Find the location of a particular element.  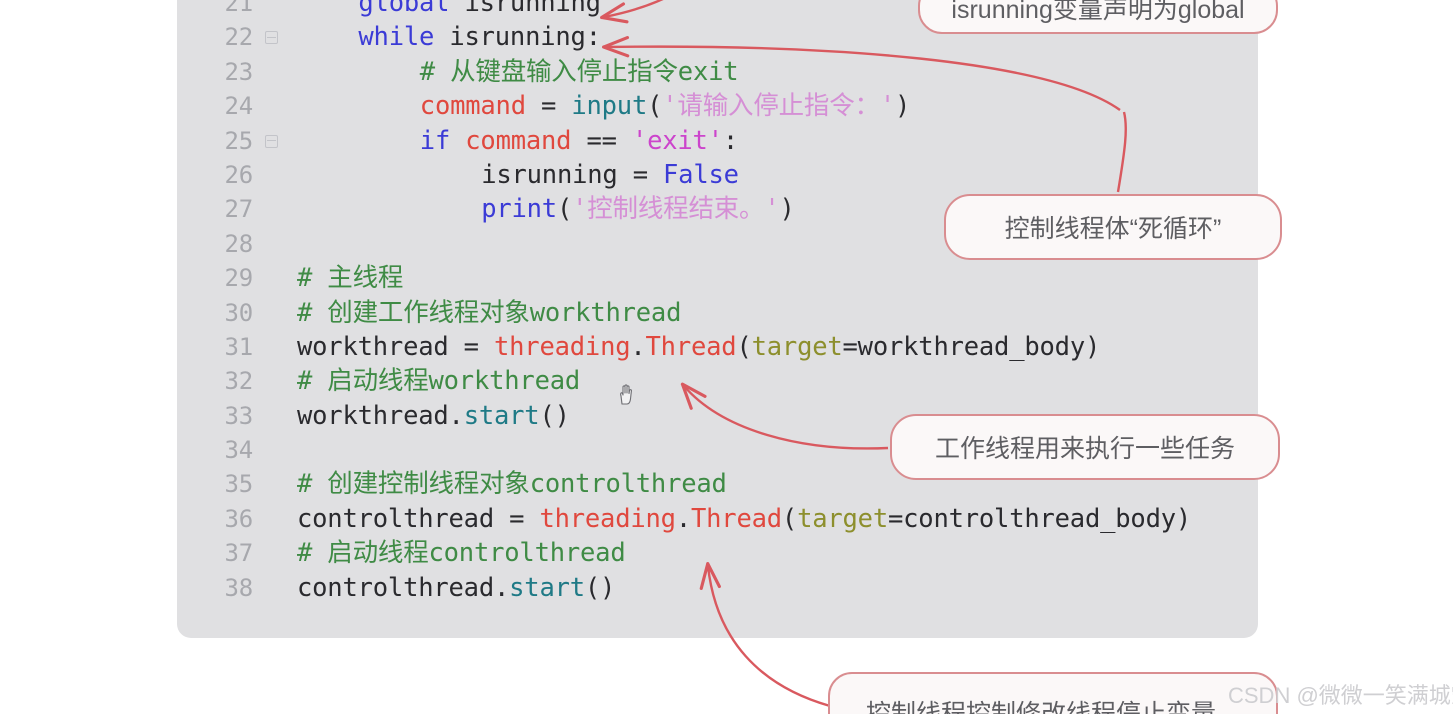

line-number: 31 is located at coordinates (239, 346).